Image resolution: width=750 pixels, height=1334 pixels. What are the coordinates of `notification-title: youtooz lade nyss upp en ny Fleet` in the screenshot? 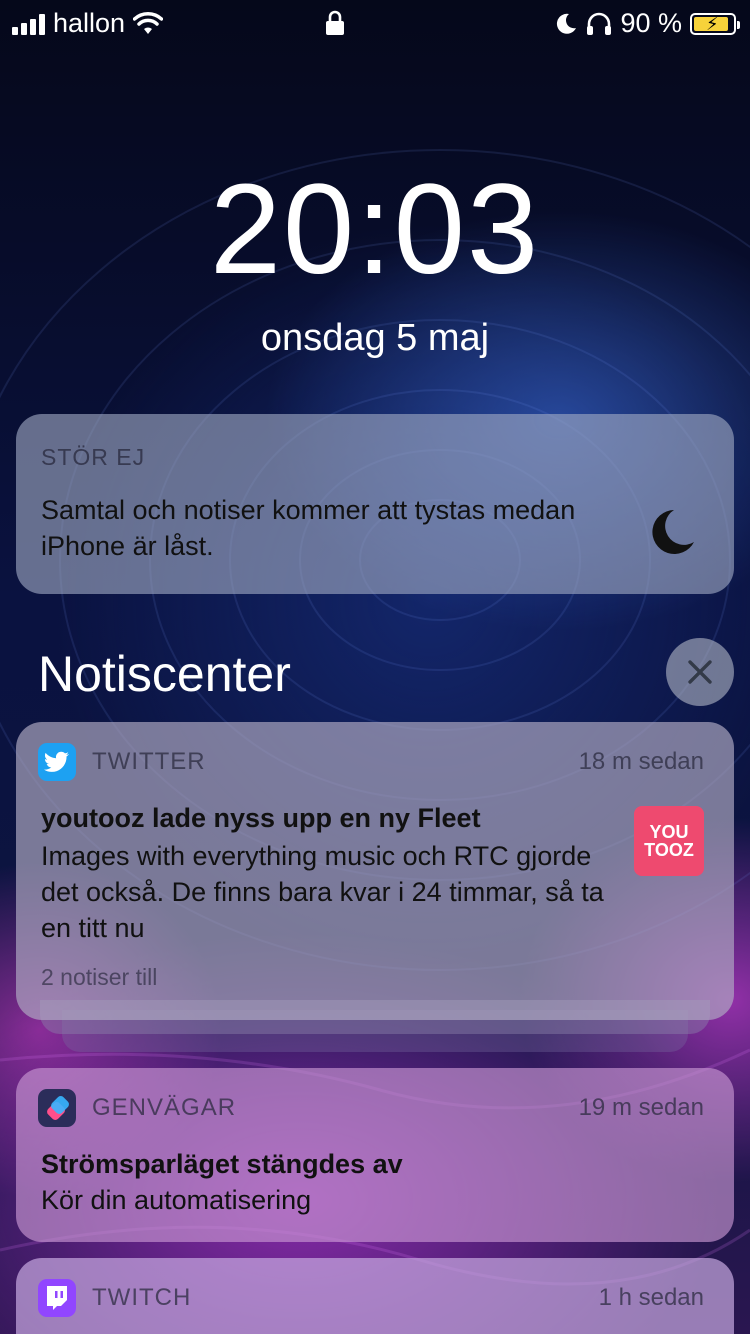 It's located at (261, 818).